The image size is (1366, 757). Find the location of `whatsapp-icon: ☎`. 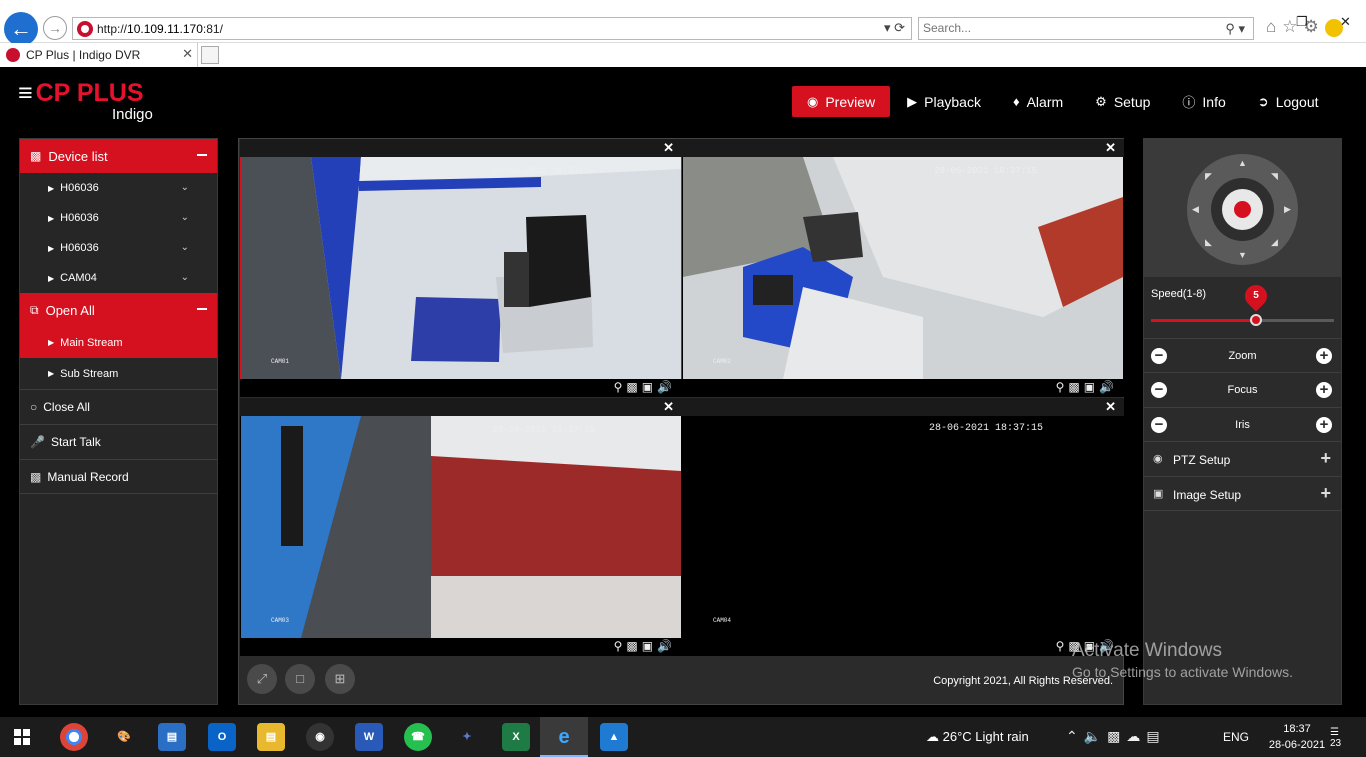

whatsapp-icon: ☎ is located at coordinates (418, 737).